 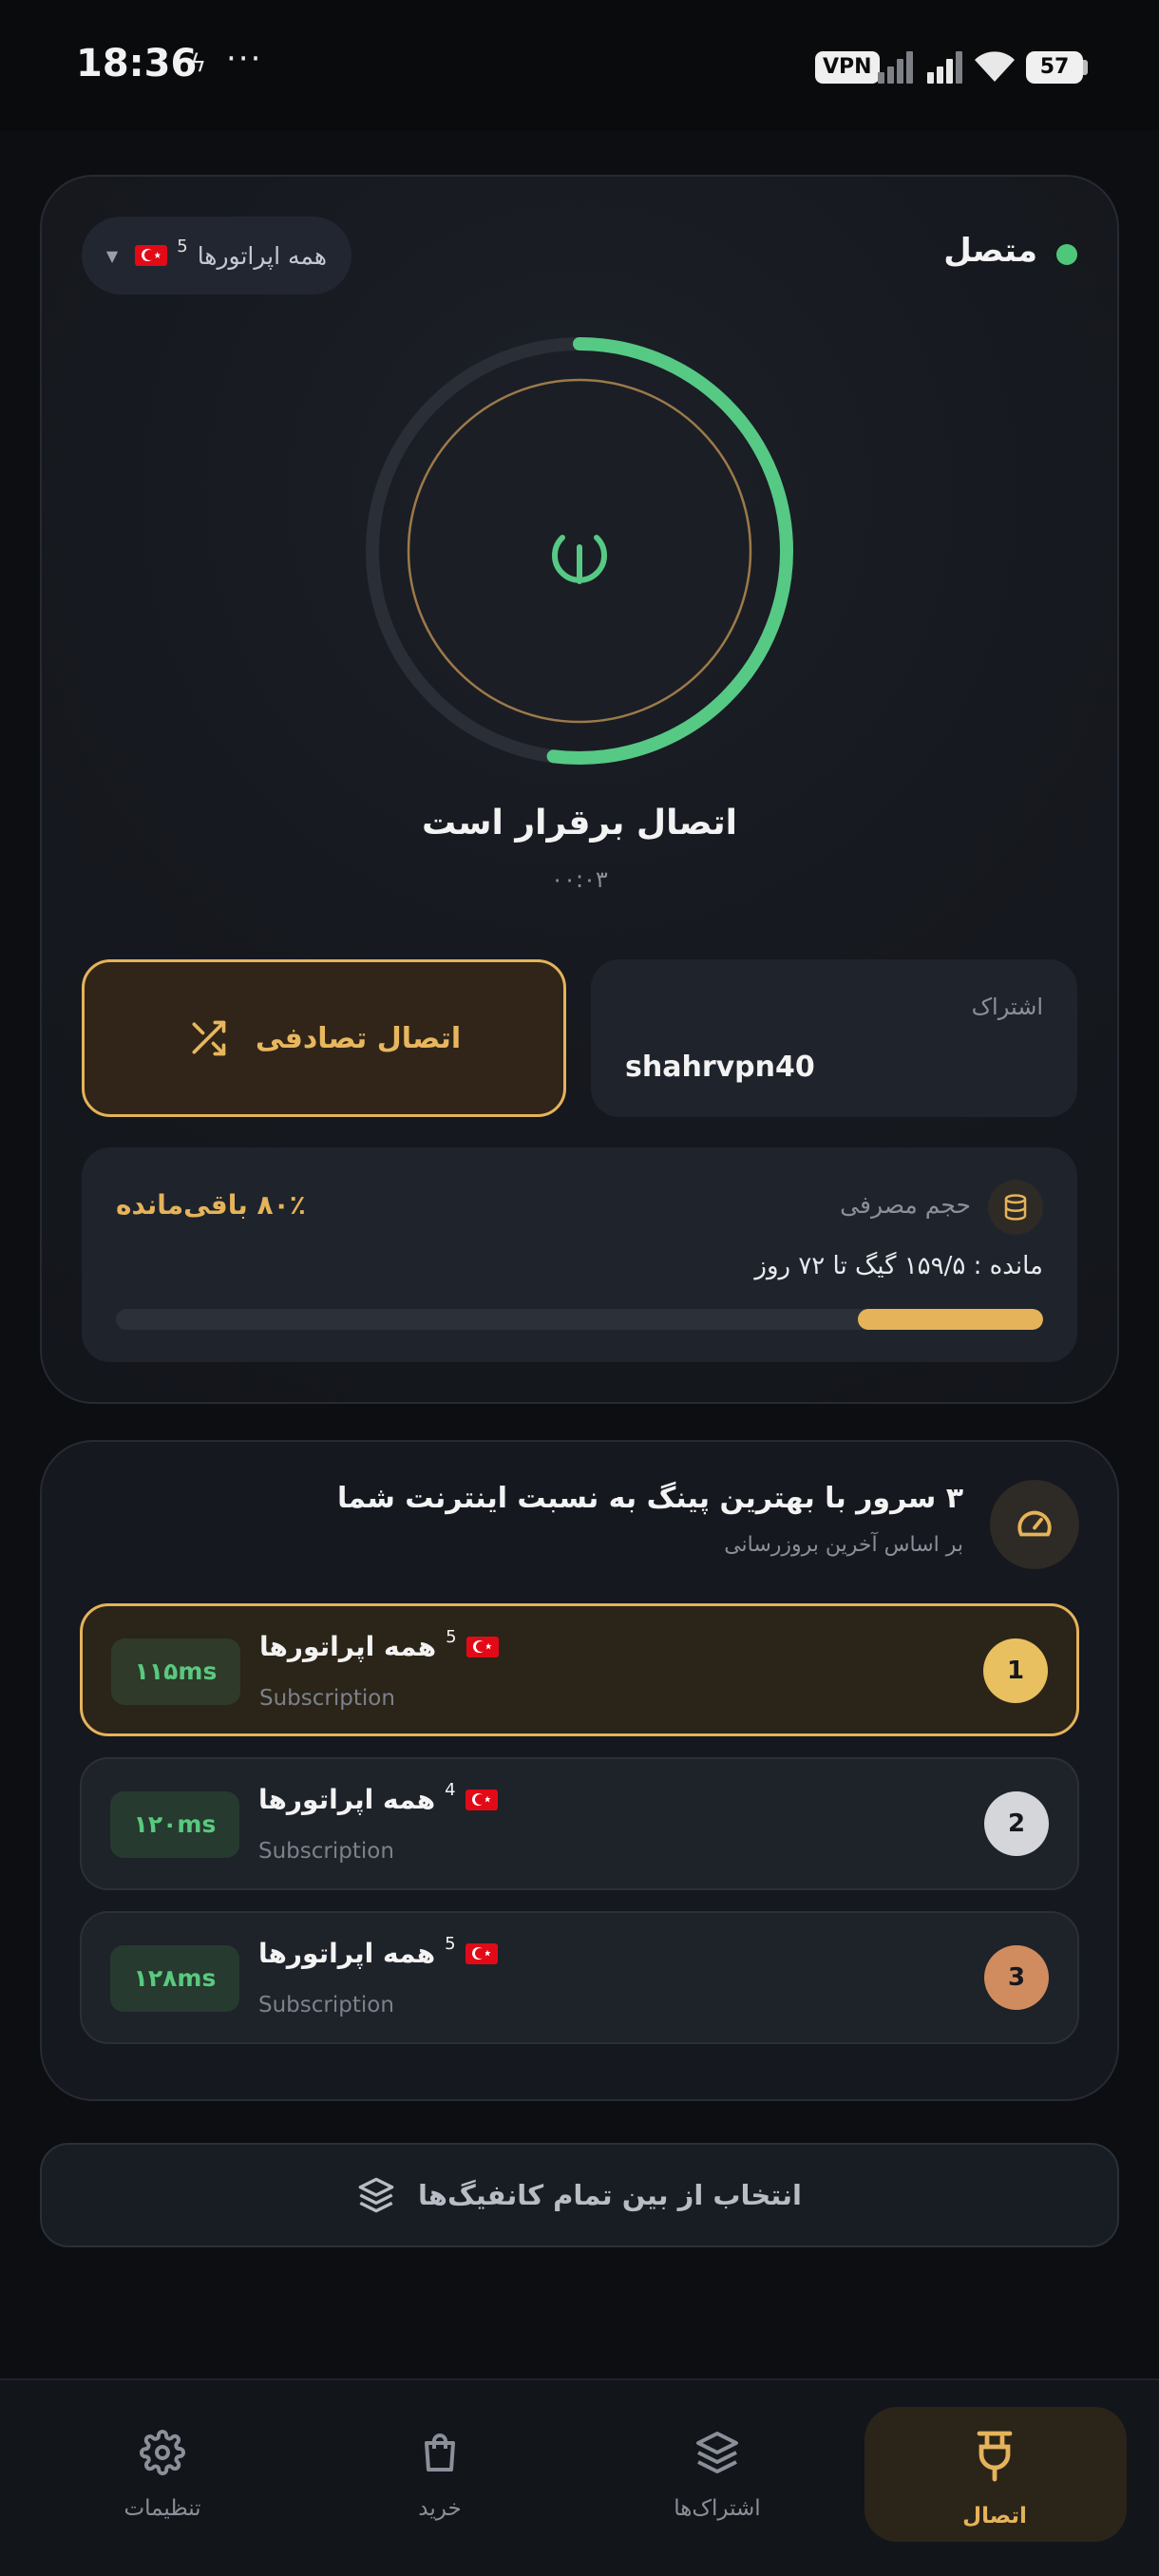 What do you see at coordinates (450, 1790) in the screenshot?
I see `server-count: 4` at bounding box center [450, 1790].